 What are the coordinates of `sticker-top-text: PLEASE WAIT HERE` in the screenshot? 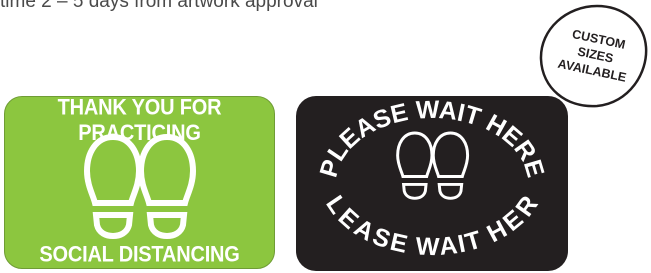 It's located at (431, 138).